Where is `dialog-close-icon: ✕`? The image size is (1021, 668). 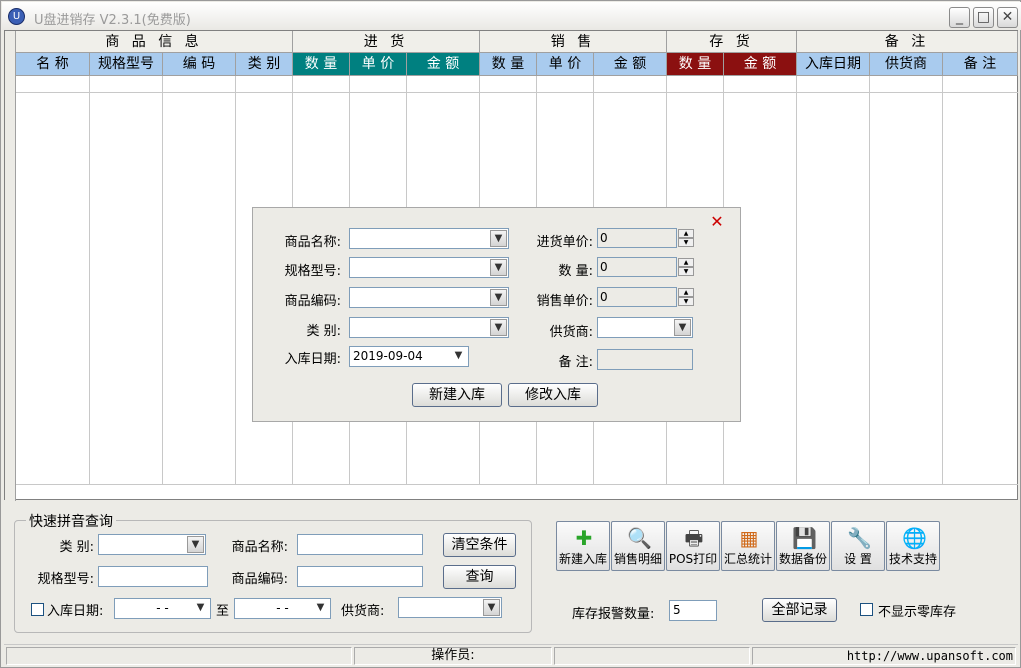 dialog-close-icon: ✕ is located at coordinates (717, 222).